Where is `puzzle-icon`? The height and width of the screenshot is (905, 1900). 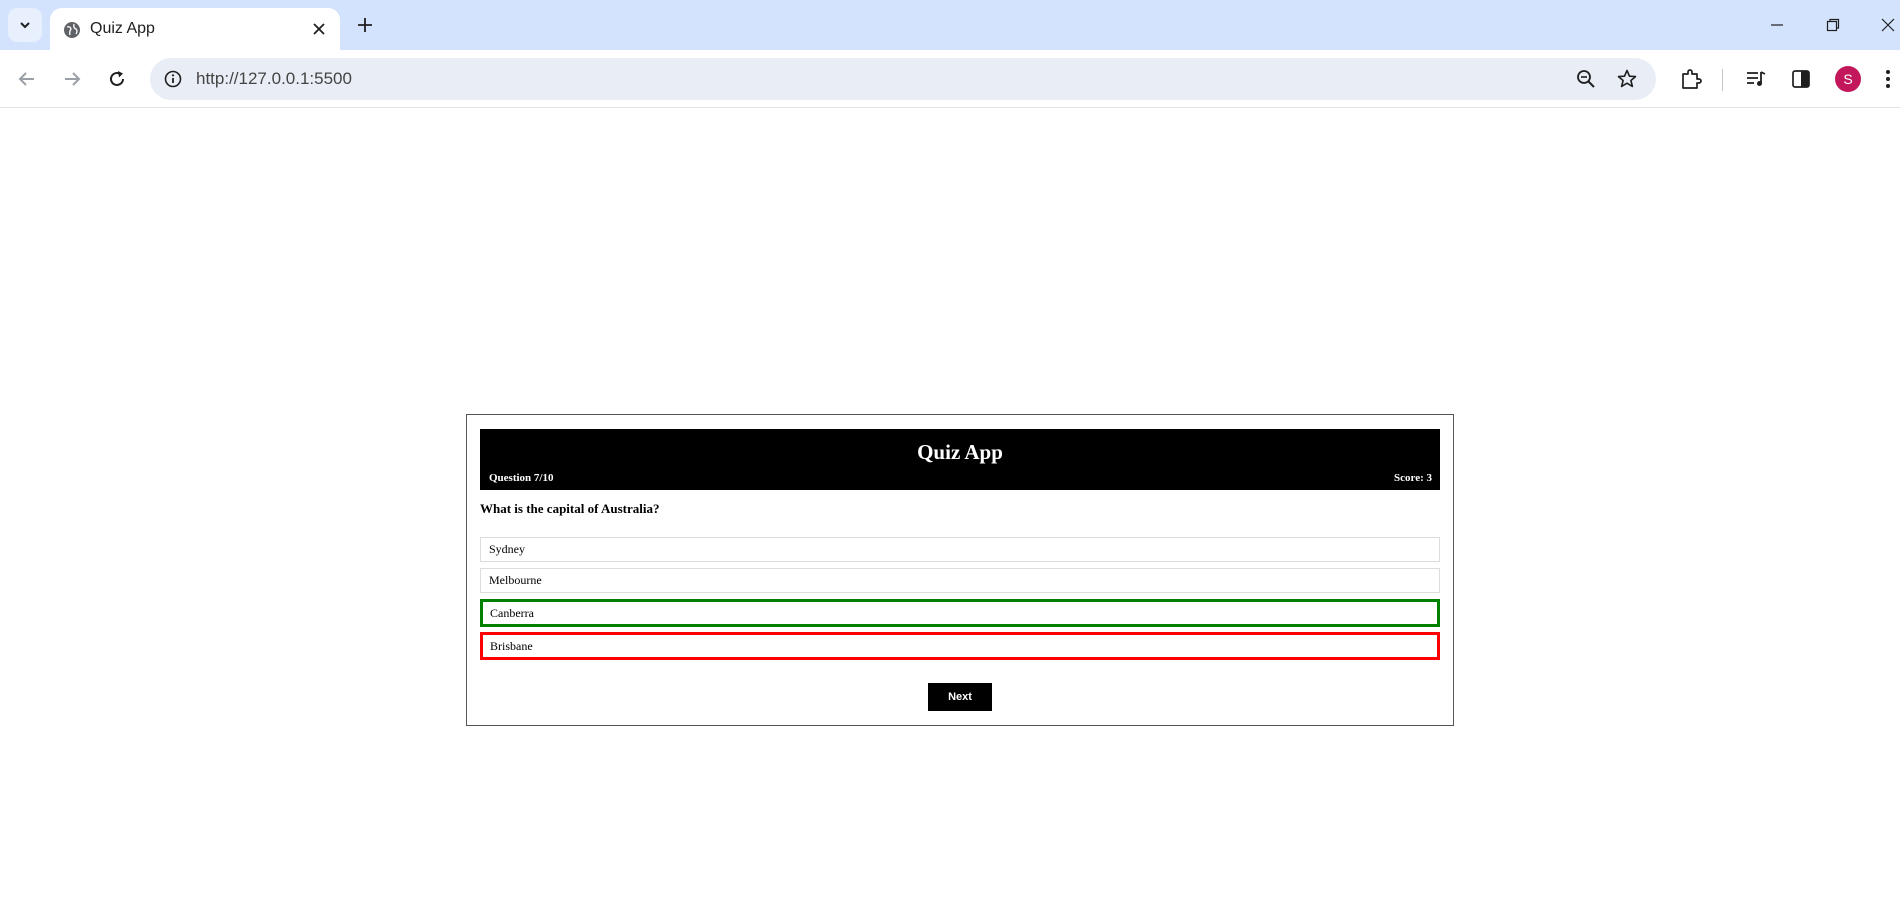
puzzle-icon is located at coordinates (1692, 79).